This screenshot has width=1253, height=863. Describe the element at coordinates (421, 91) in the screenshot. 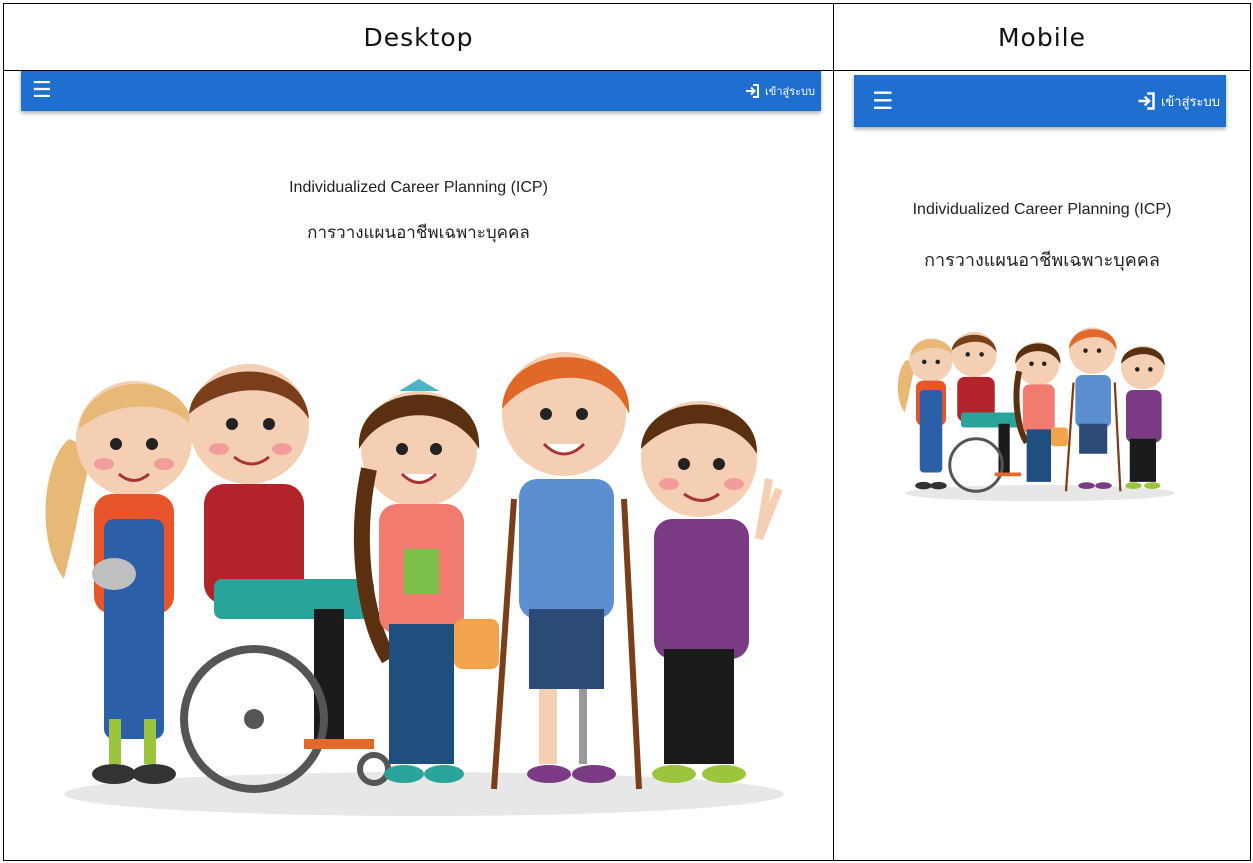

I see `desktop-app-bar: ☰ เข้าสู่ระบบ` at that location.